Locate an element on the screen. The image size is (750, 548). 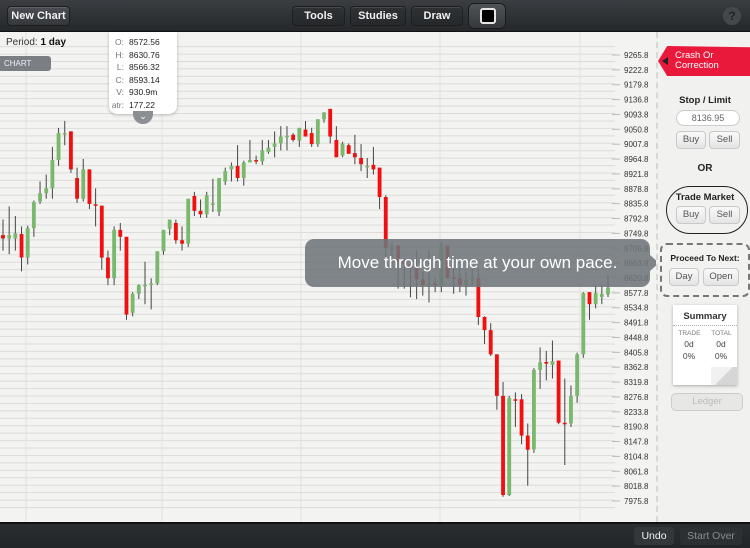
y-tick-label: 8147.8 is located at coordinates (636, 442).